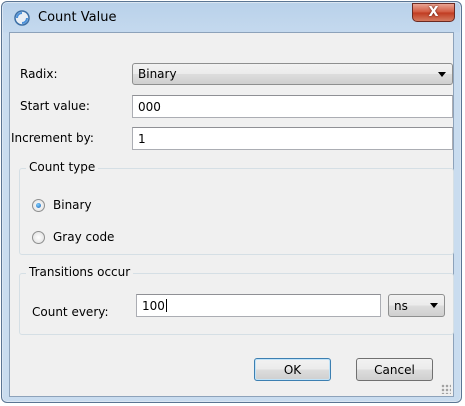 The height and width of the screenshot is (406, 465). I want to click on resize-grip-icon, so click(446, 389).